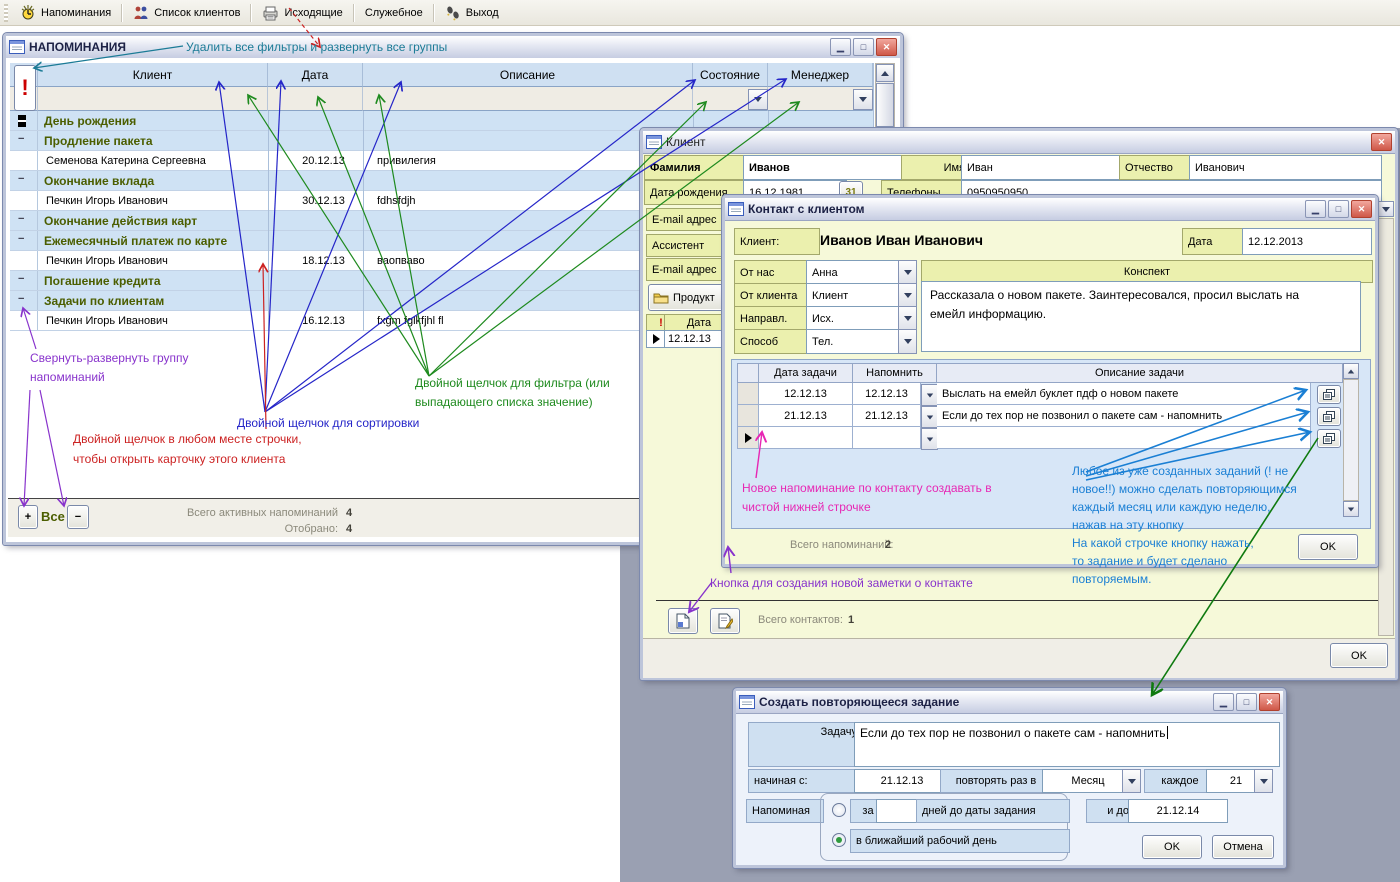 The width and height of the screenshot is (1400, 882). What do you see at coordinates (902, 781) in the screenshot?
I see `start-field: 21.12.13` at bounding box center [902, 781].